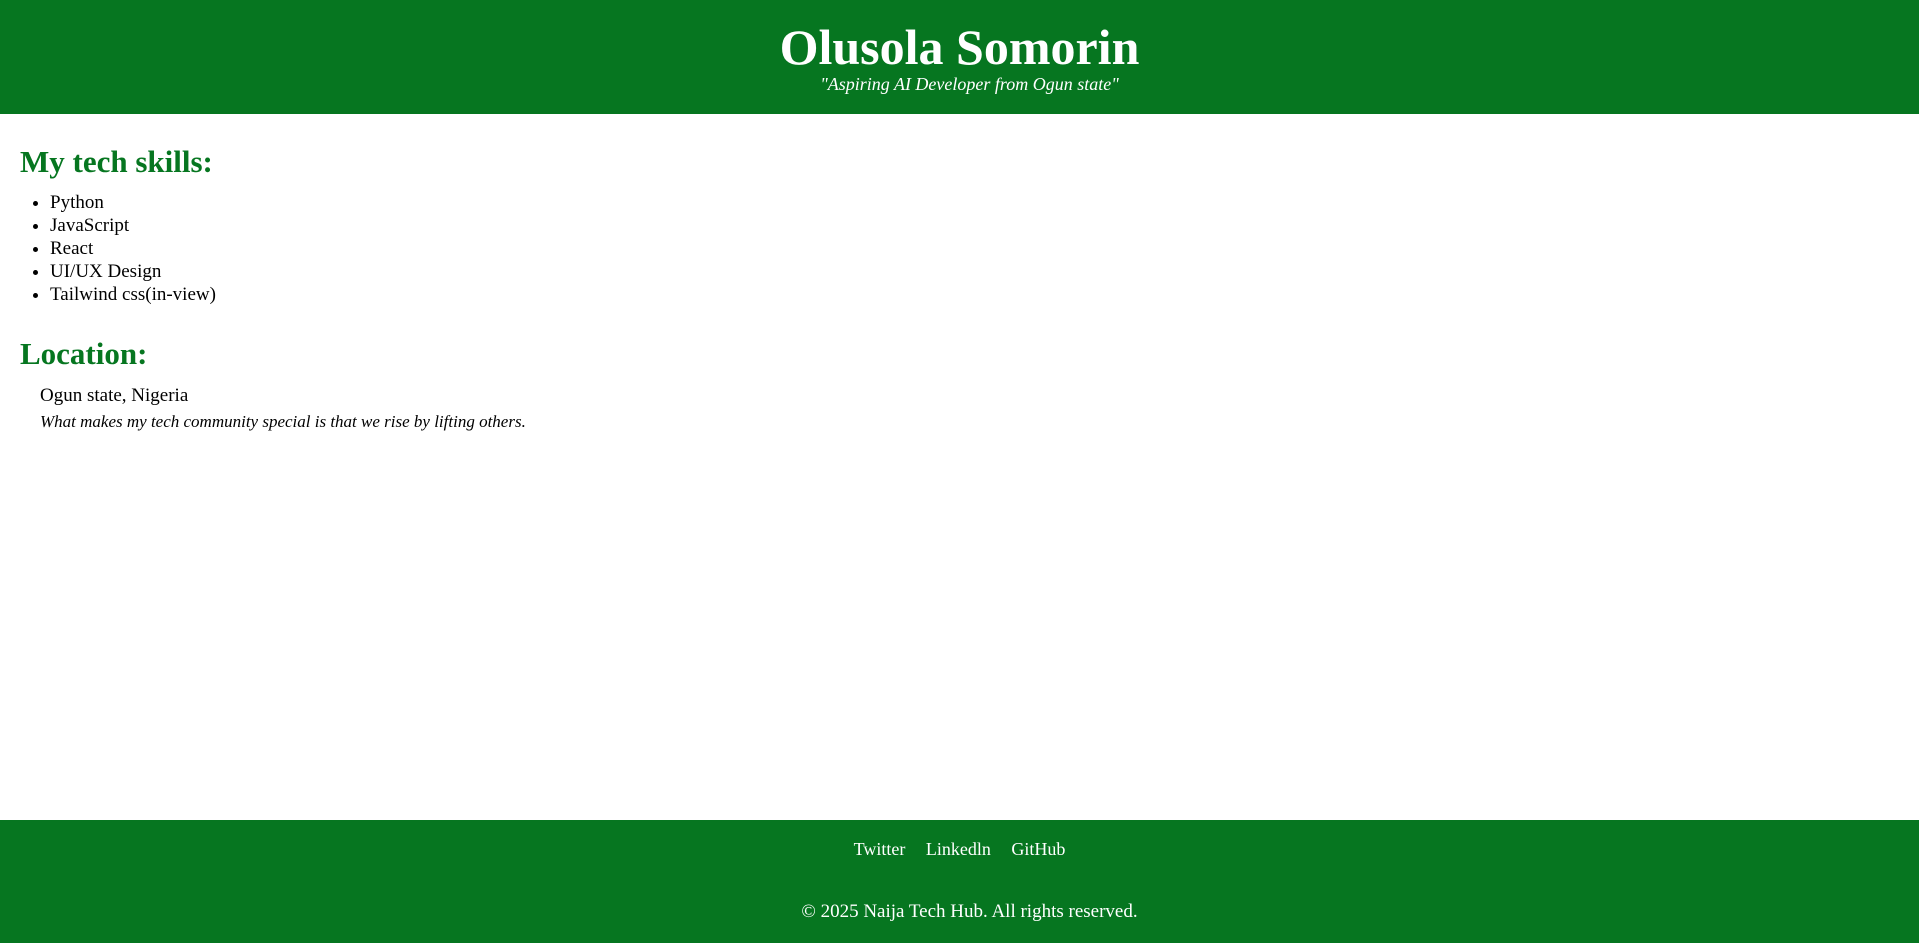 The image size is (1919, 943). Describe the element at coordinates (84, 353) in the screenshot. I see `location-heading: Location:` at that location.